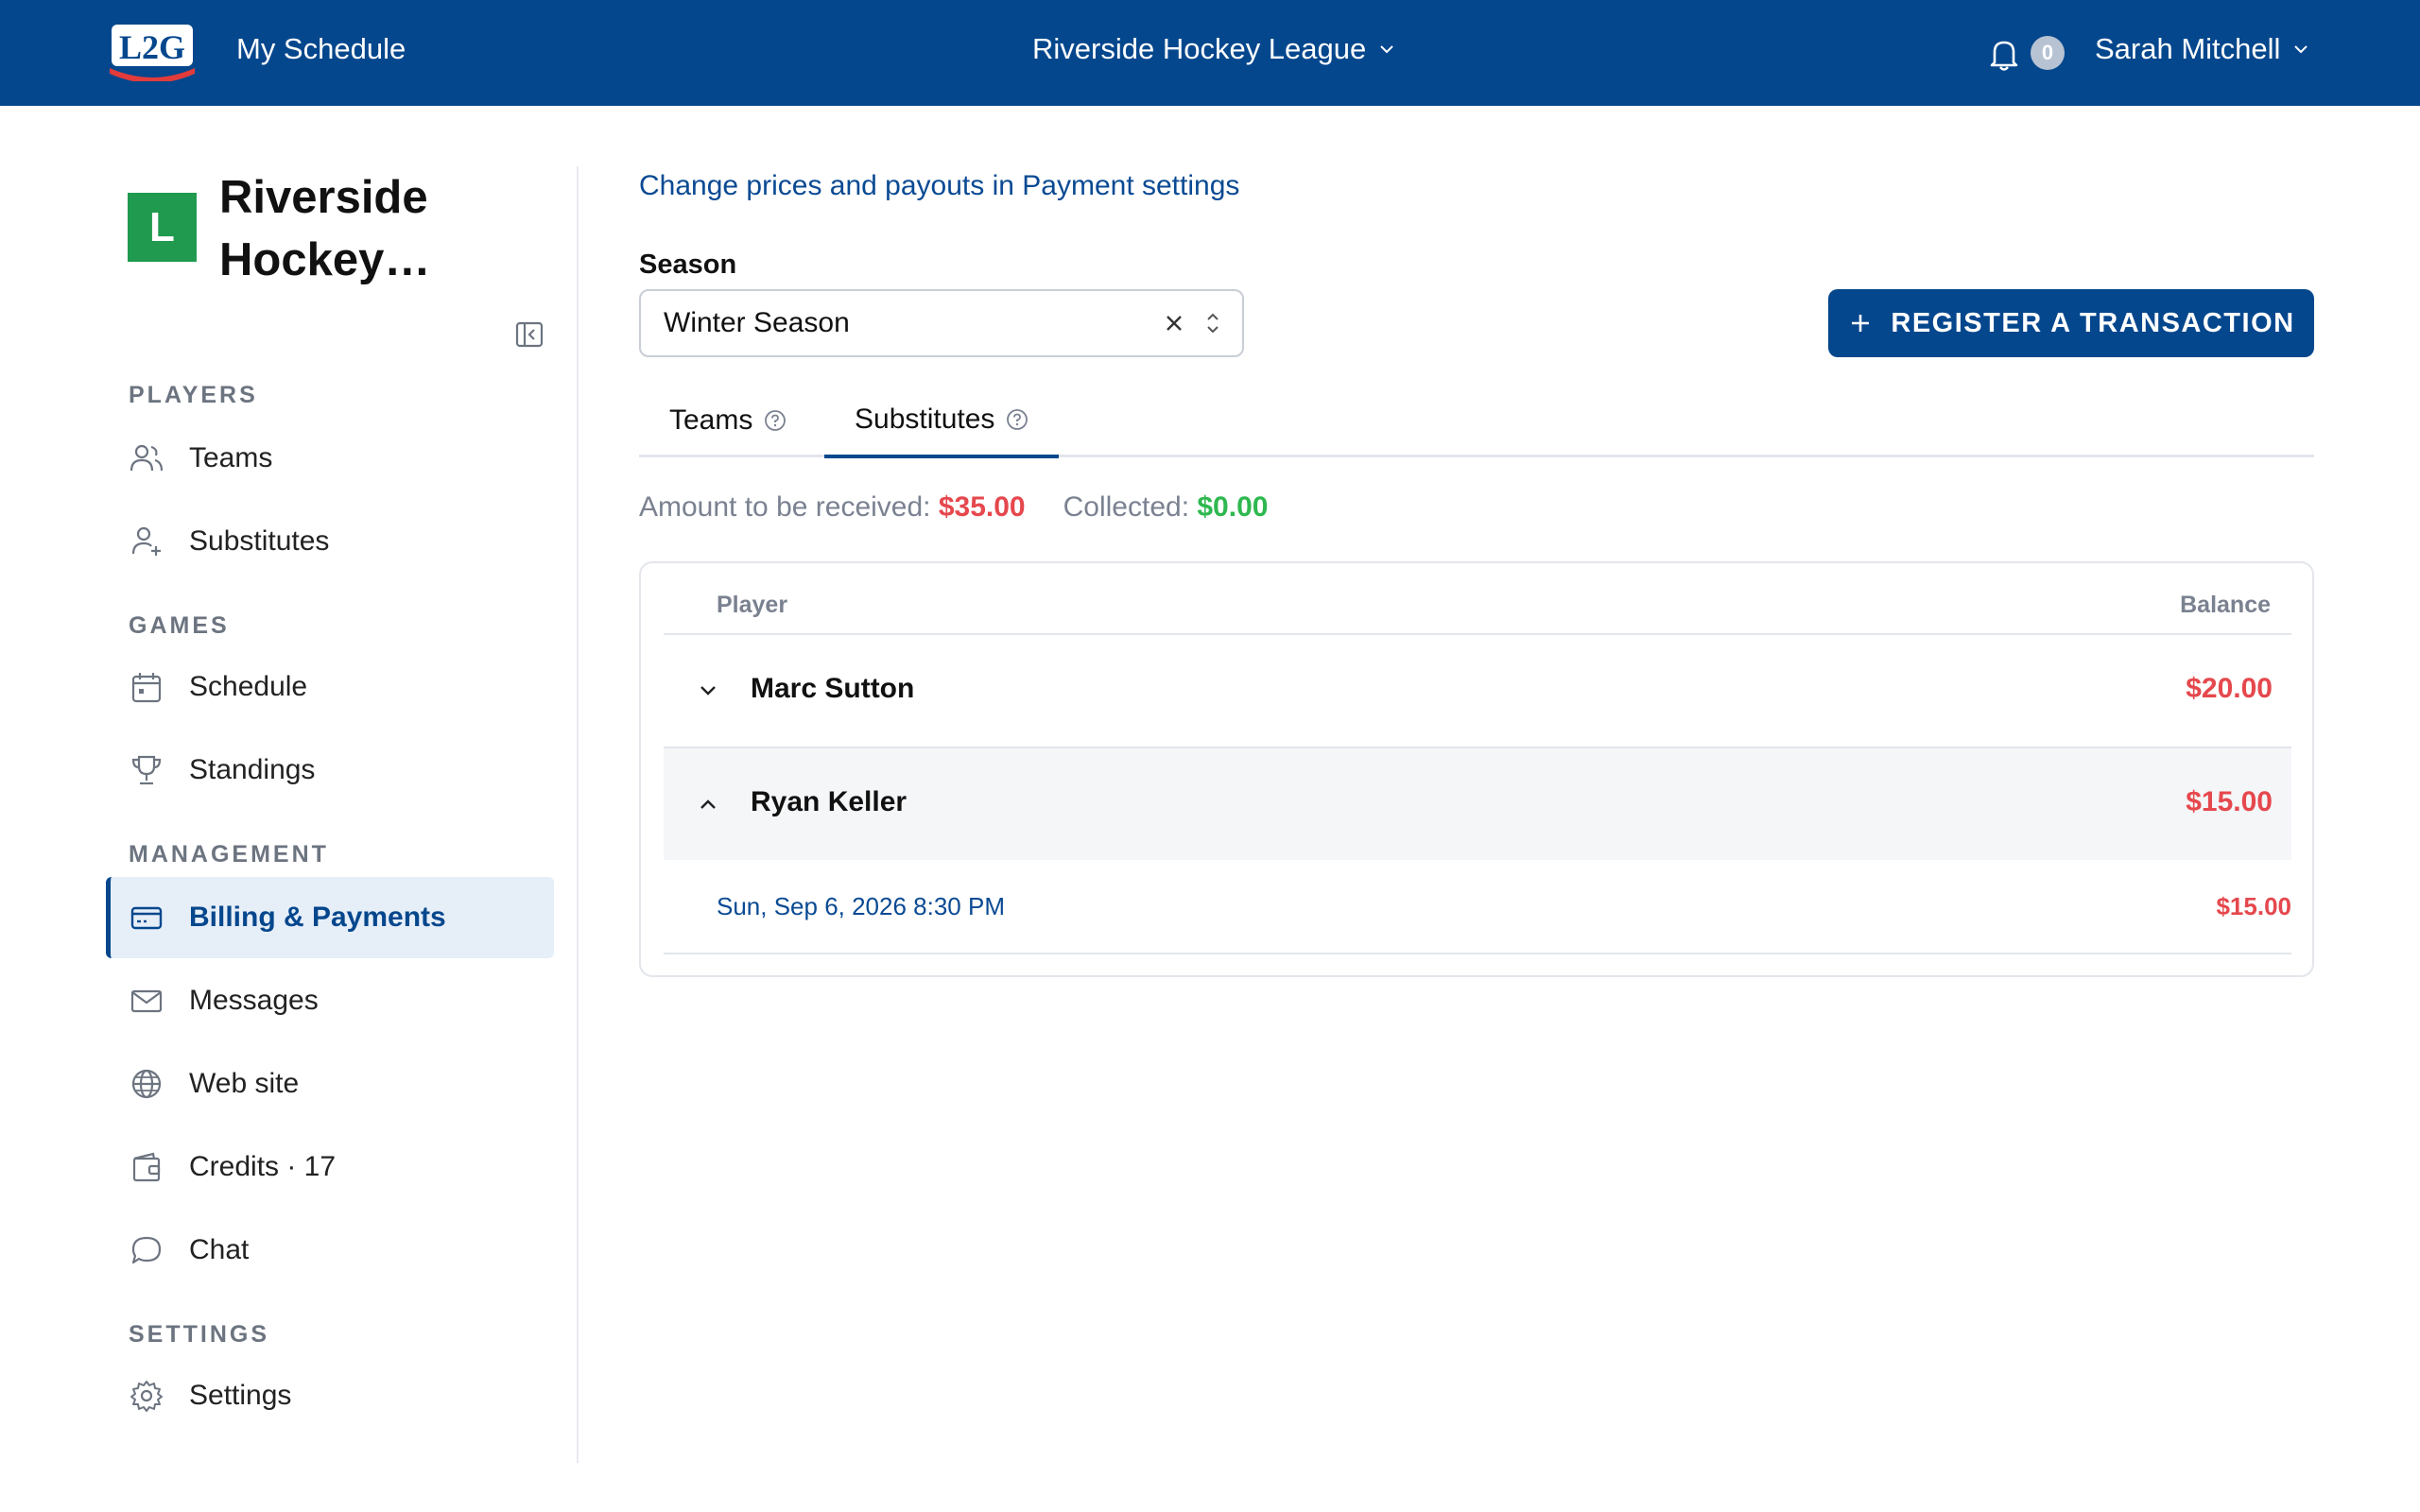  I want to click on player-balance: $20.00, so click(2229, 688).